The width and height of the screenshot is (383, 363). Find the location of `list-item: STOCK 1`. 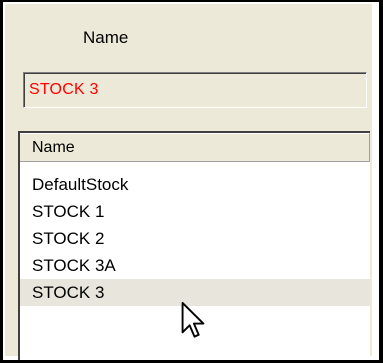

list-item: STOCK 1 is located at coordinates (195, 211).